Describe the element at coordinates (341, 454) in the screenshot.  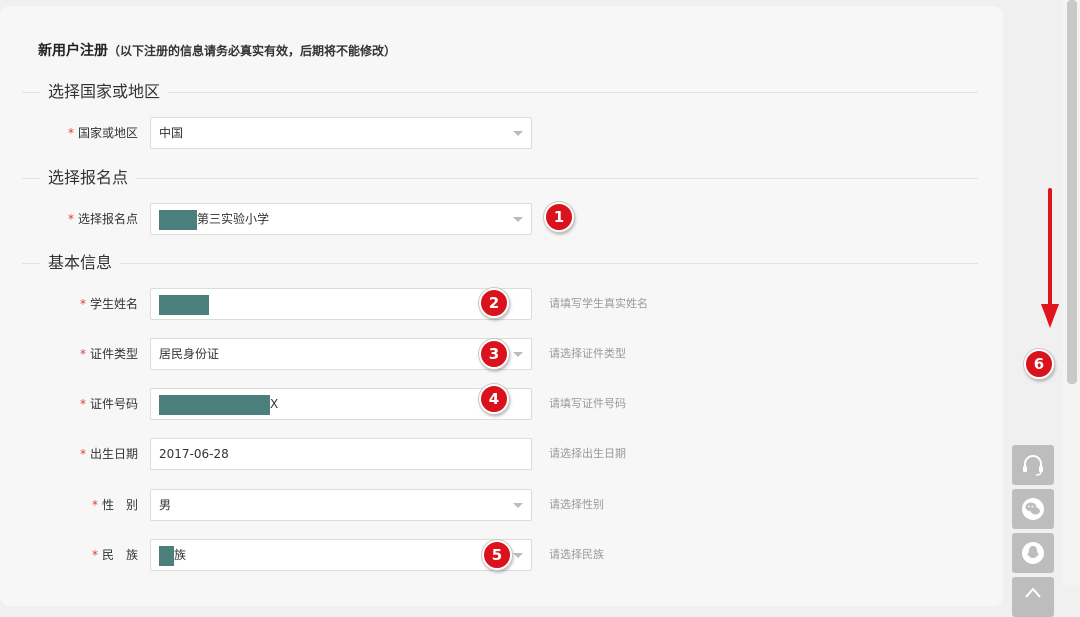
I see `birth-date-input: 2017-06-28` at that location.